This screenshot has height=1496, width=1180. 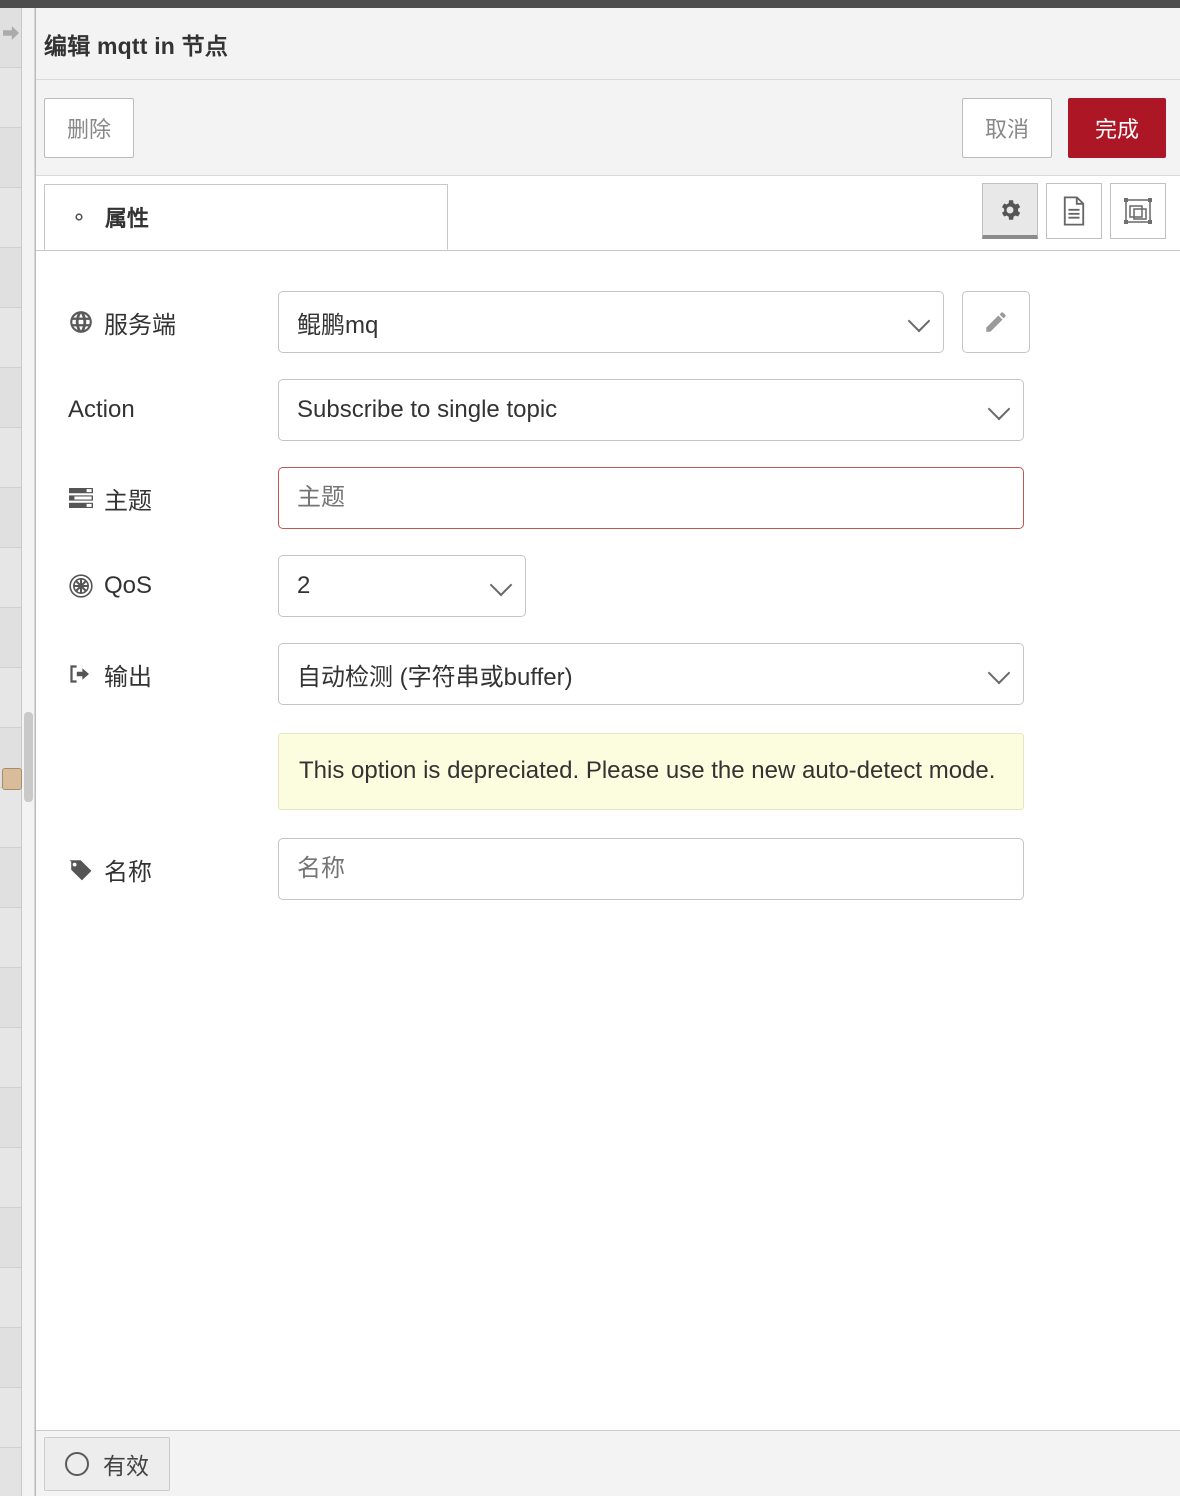 I want to click on edit-server-button, so click(x=996, y=322).